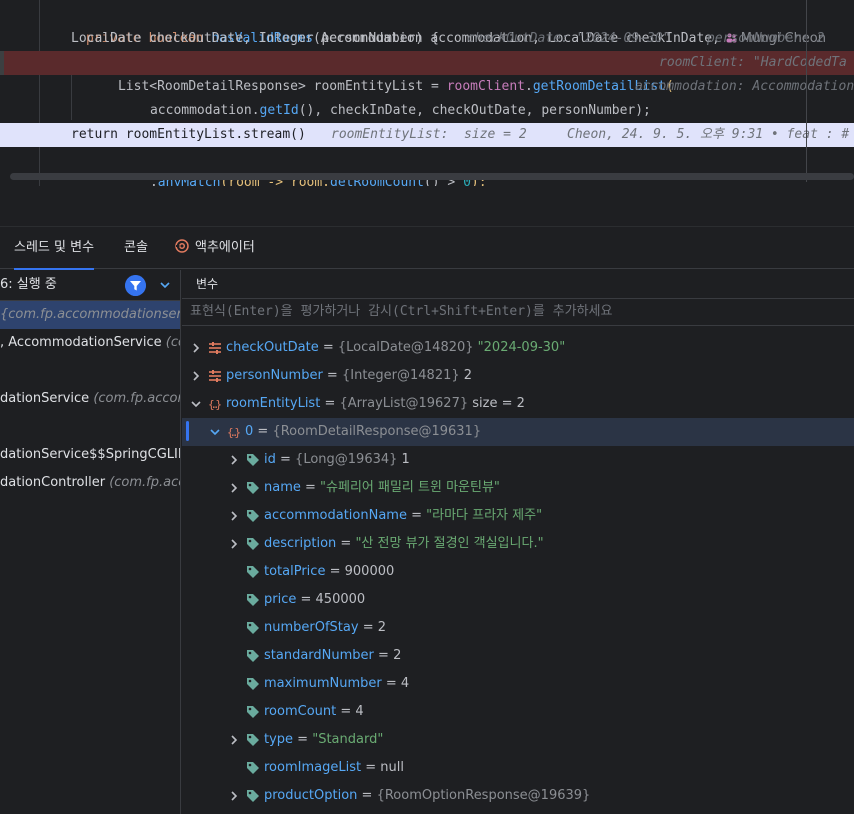 Image resolution: width=854 pixels, height=814 pixels. What do you see at coordinates (319, 655) in the screenshot?
I see `variable-name: standardNumber` at bounding box center [319, 655].